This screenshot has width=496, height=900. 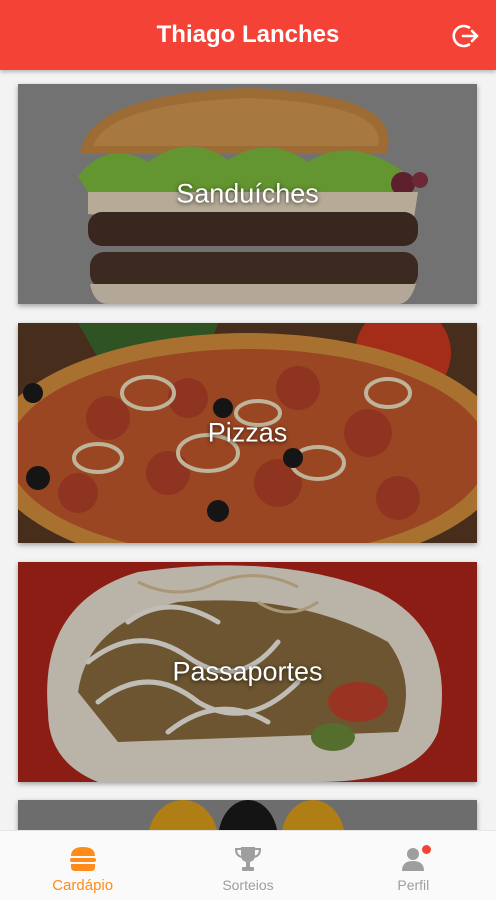 I want to click on category-card-partial, so click(x=247, y=815).